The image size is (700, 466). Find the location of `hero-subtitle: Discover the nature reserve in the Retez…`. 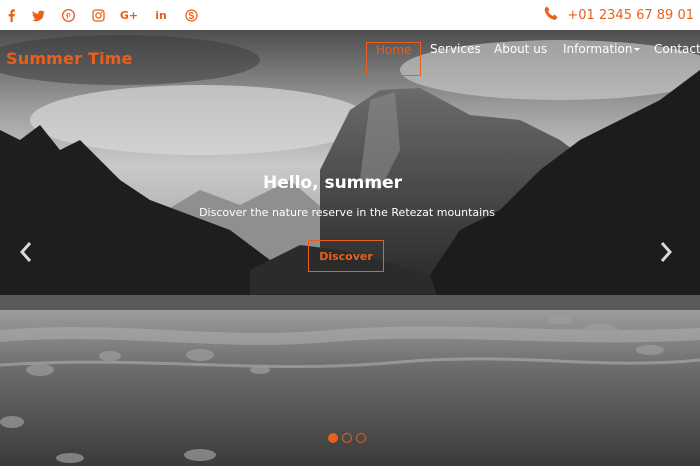

hero-subtitle: Discover the nature reserve in the Retez… is located at coordinates (347, 212).